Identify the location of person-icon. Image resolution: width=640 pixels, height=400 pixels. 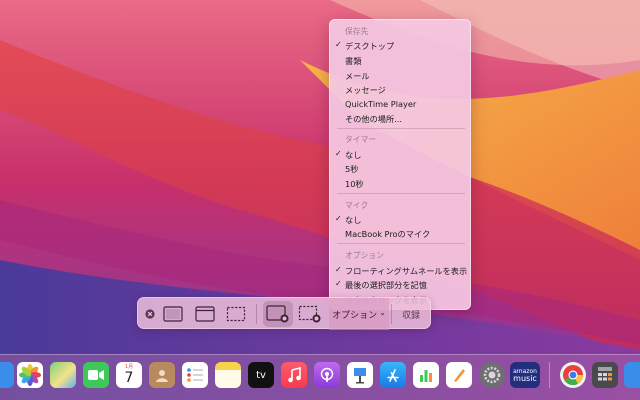
(162, 376).